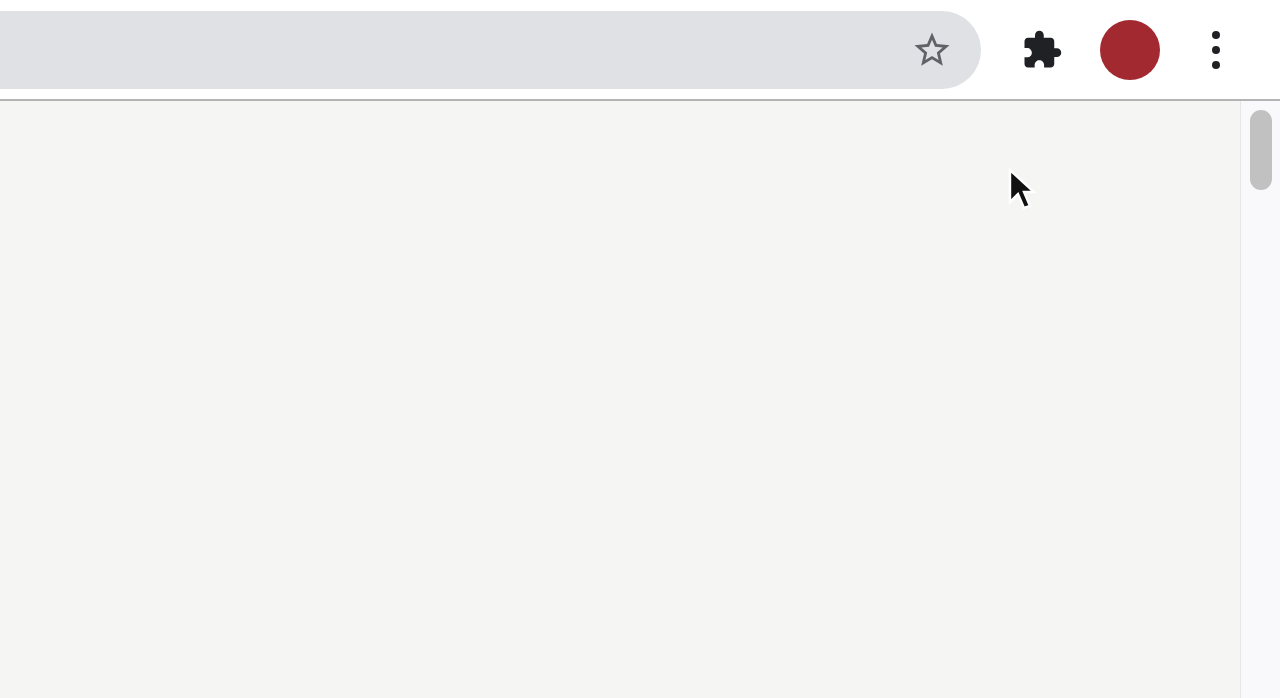 This screenshot has height=698, width=1280. What do you see at coordinates (1260, 150) in the screenshot?
I see `scrollbar-thumb` at bounding box center [1260, 150].